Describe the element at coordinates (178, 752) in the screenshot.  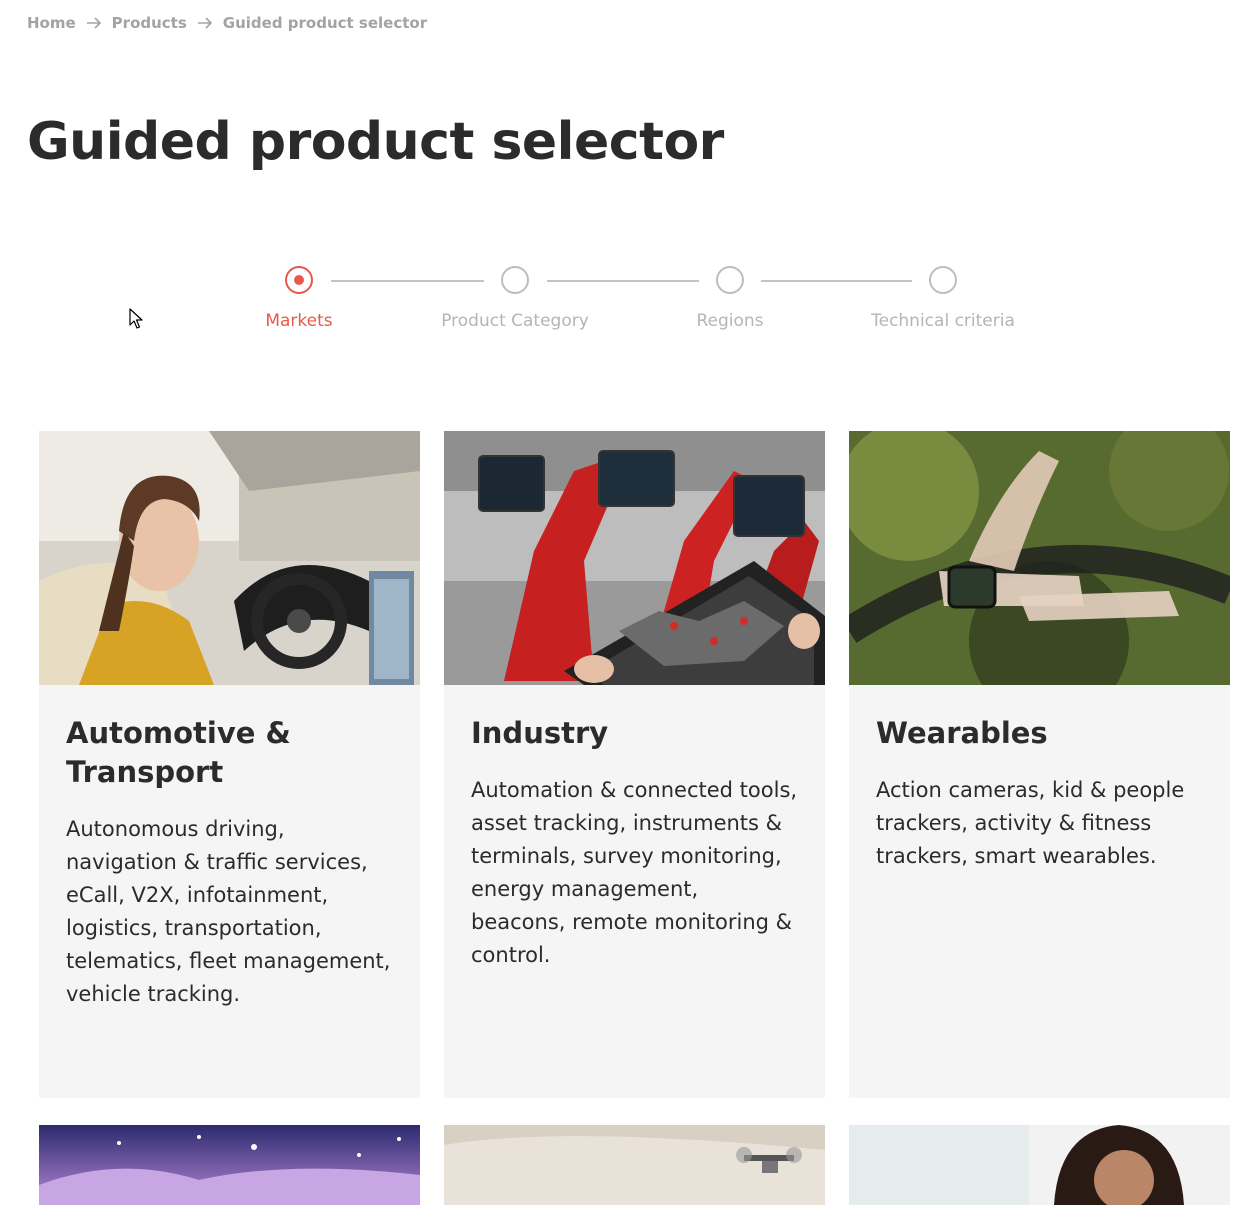
I see `card-title: Automotive & Transport` at that location.